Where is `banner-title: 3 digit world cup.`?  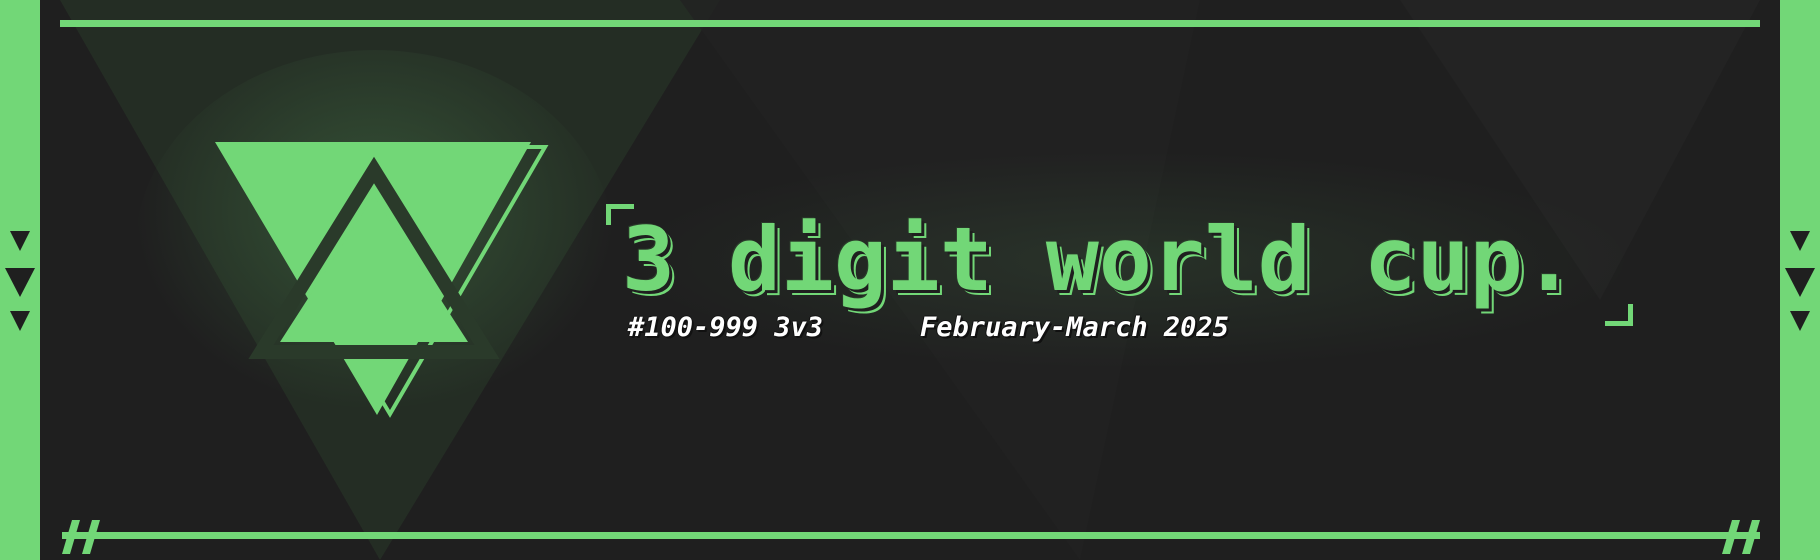
banner-title: 3 digit world cup. is located at coordinates (1099, 259).